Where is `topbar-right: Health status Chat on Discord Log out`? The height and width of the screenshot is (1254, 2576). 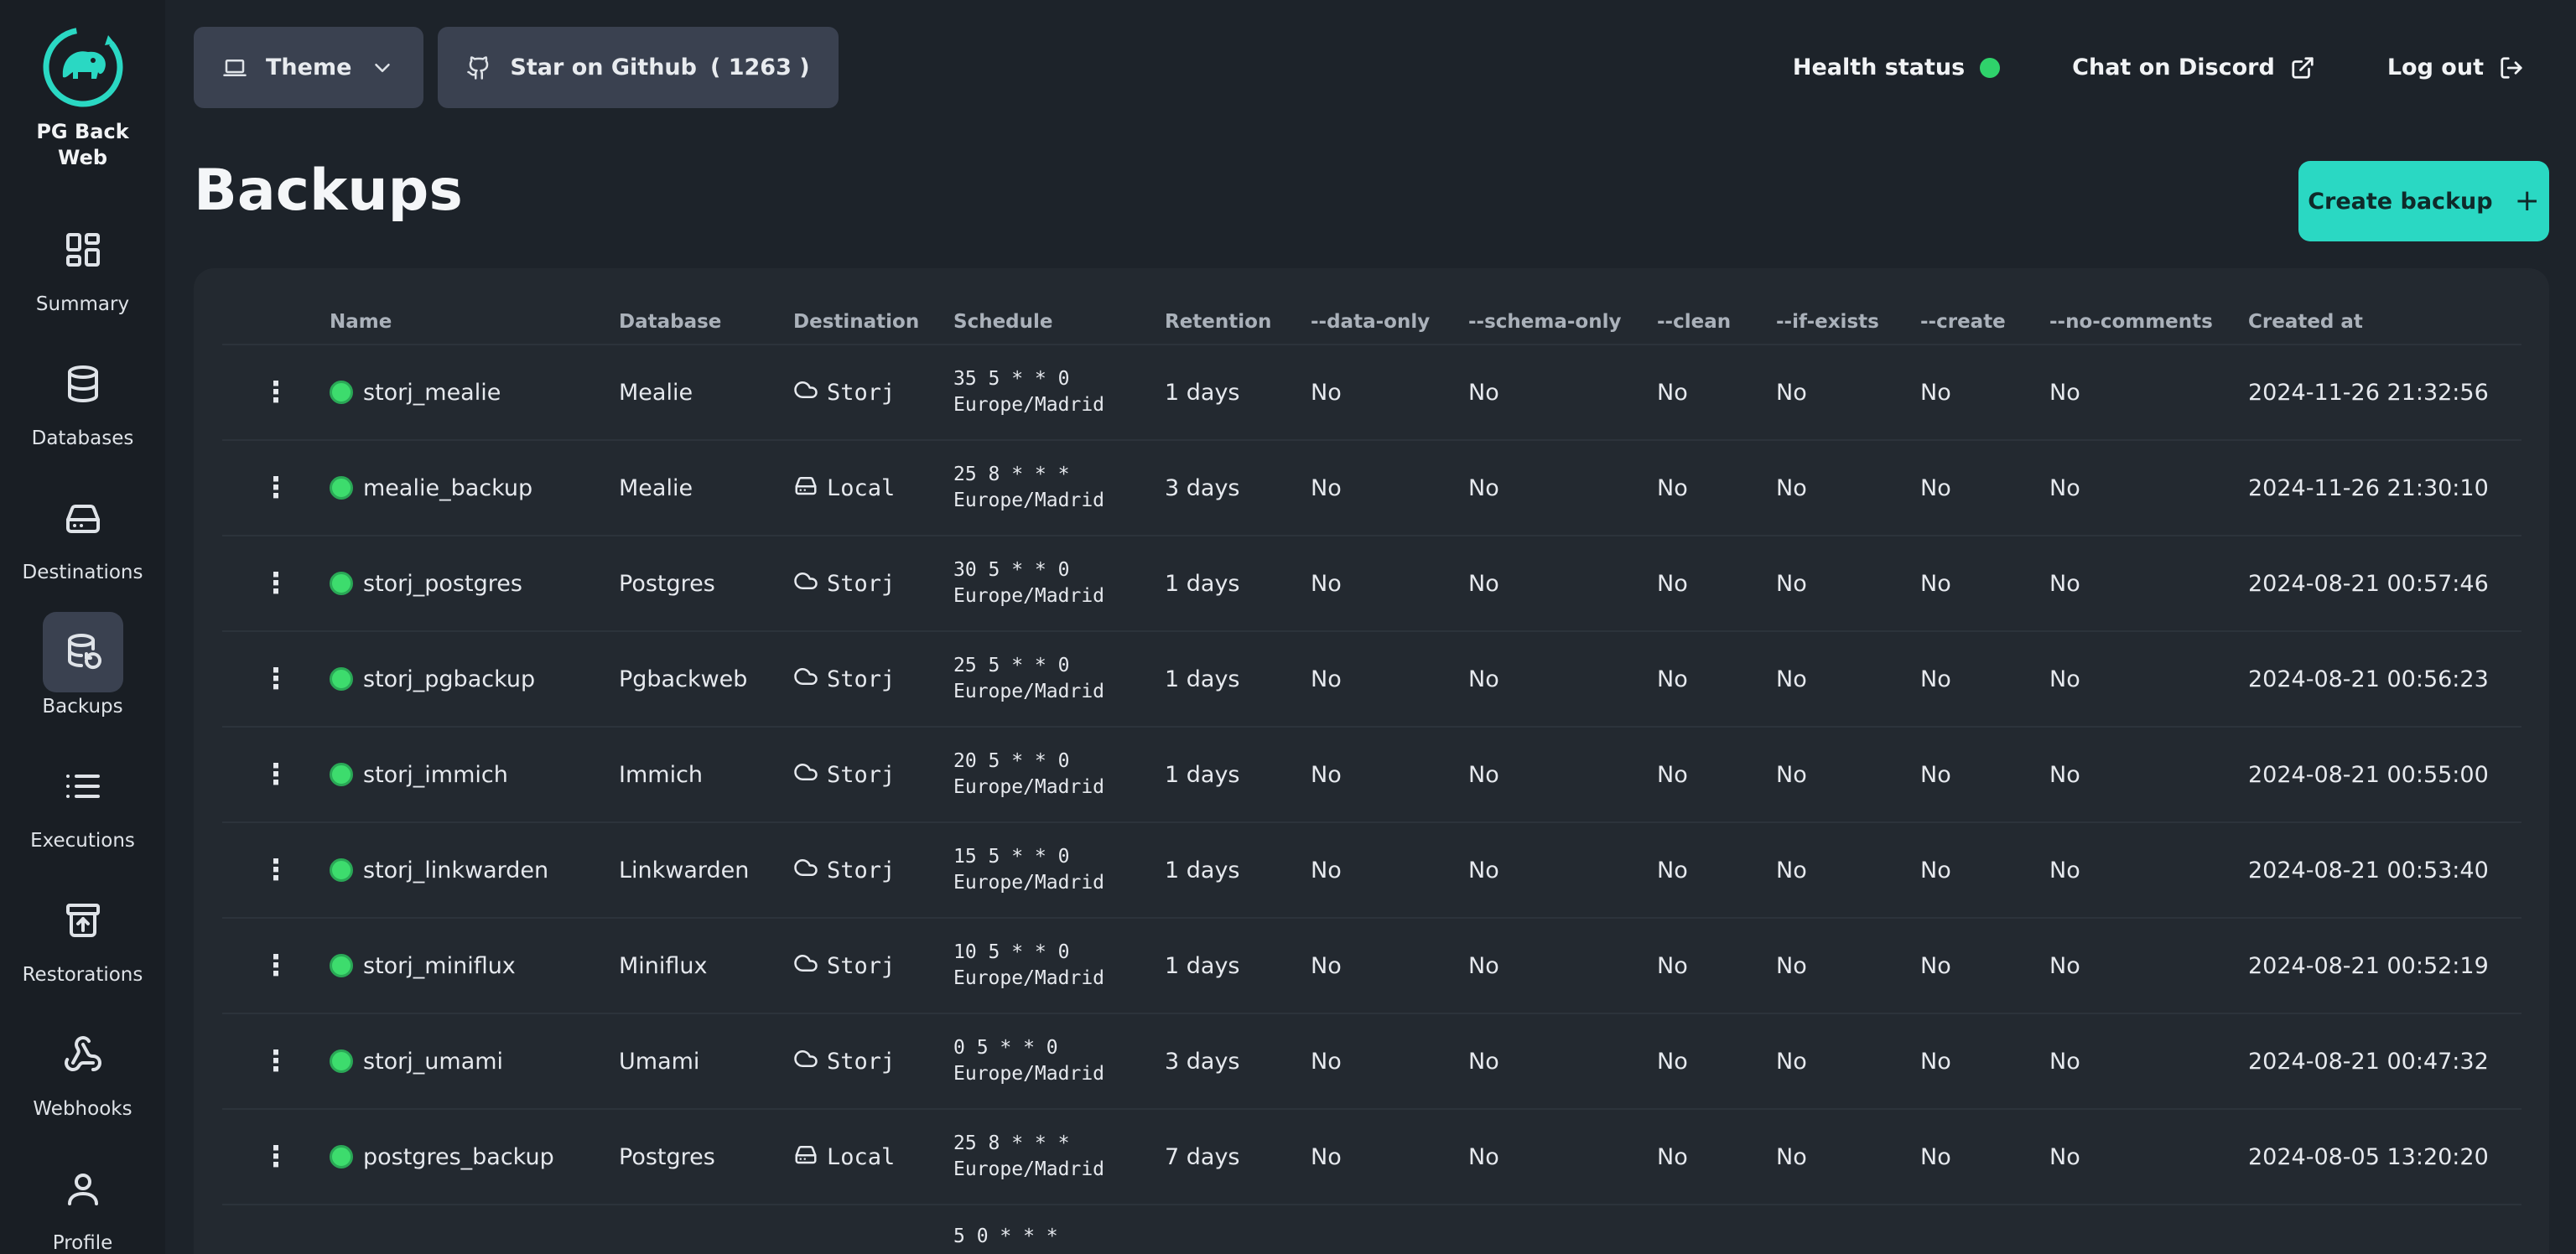
topbar-right: Health status Chat on Discord Log out is located at coordinates (2158, 67).